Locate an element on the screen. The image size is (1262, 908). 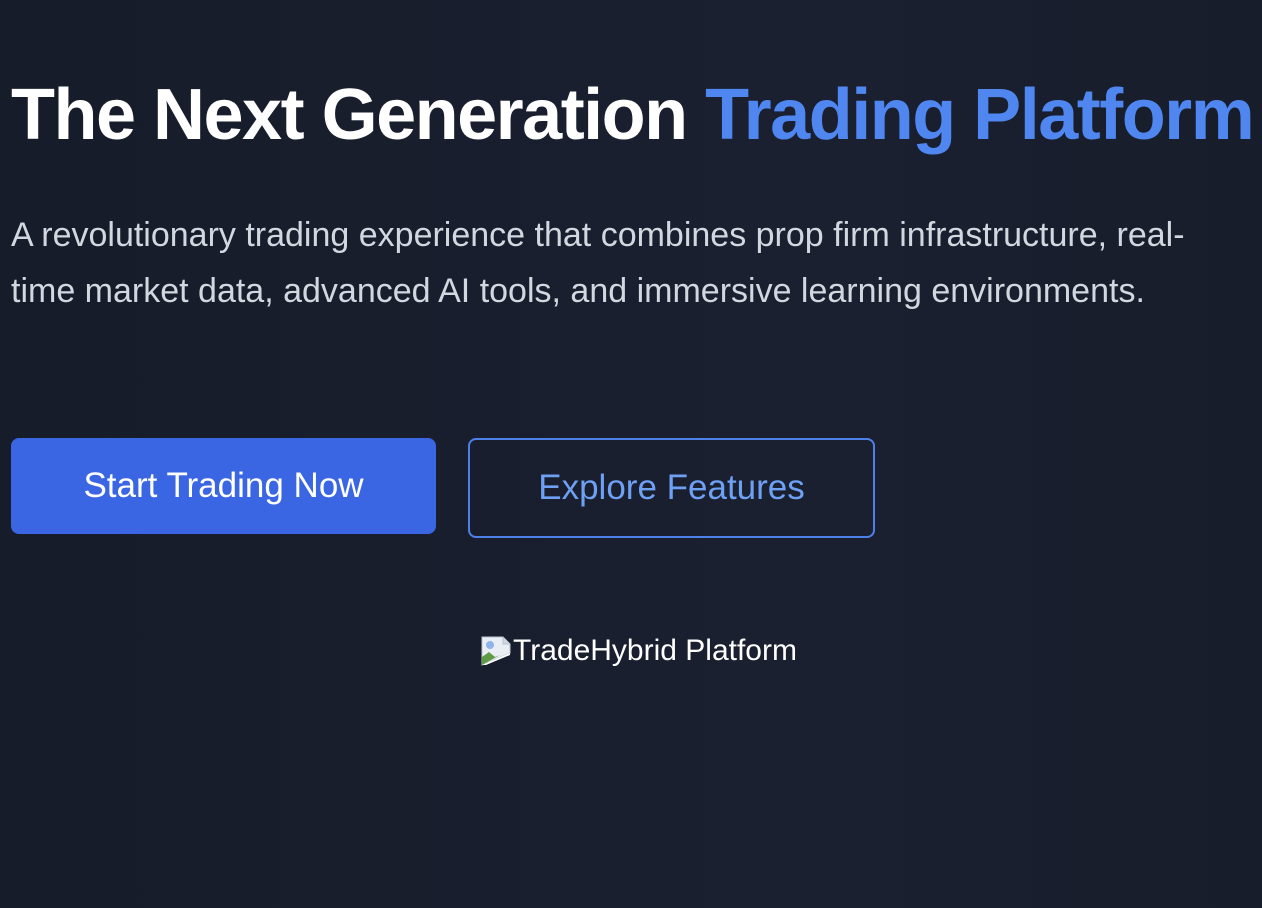
page-title: The Next Generation Trading Platform is located at coordinates (633, 115).